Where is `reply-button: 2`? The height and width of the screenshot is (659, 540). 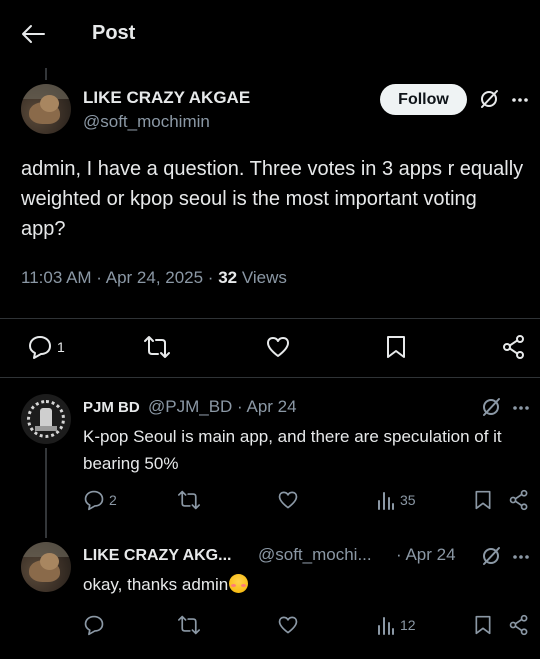
reply-button: 2 is located at coordinates (100, 500).